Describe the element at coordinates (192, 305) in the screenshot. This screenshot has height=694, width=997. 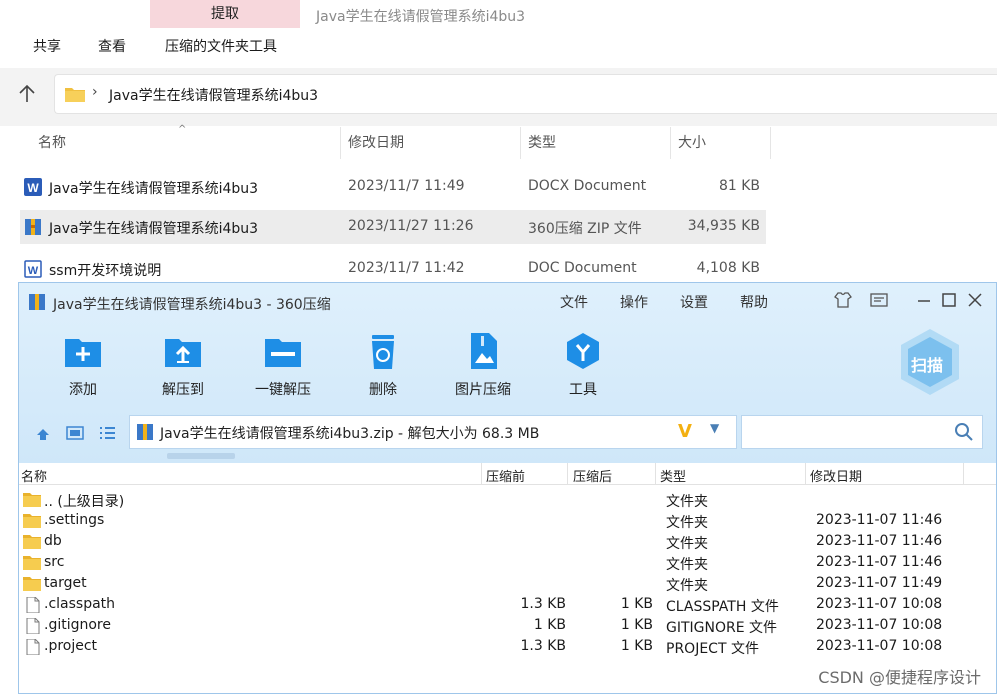
I see `zip-window-title: Java学生在线请假管理系统i4bu3 - 360压缩` at that location.